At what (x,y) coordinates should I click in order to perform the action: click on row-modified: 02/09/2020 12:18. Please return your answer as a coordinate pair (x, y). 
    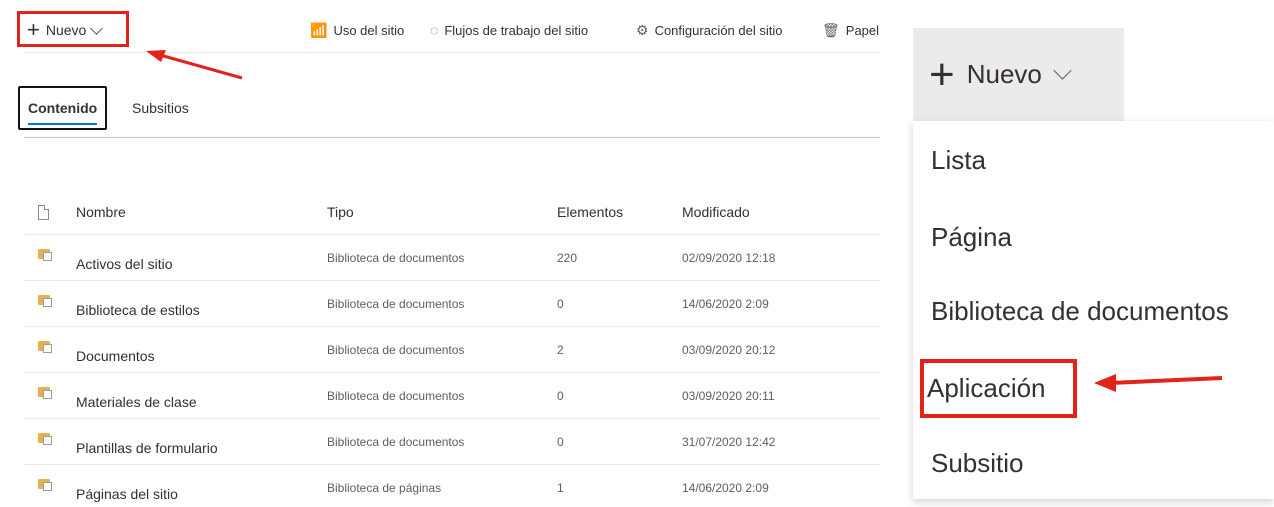
    Looking at the image, I should click on (729, 257).